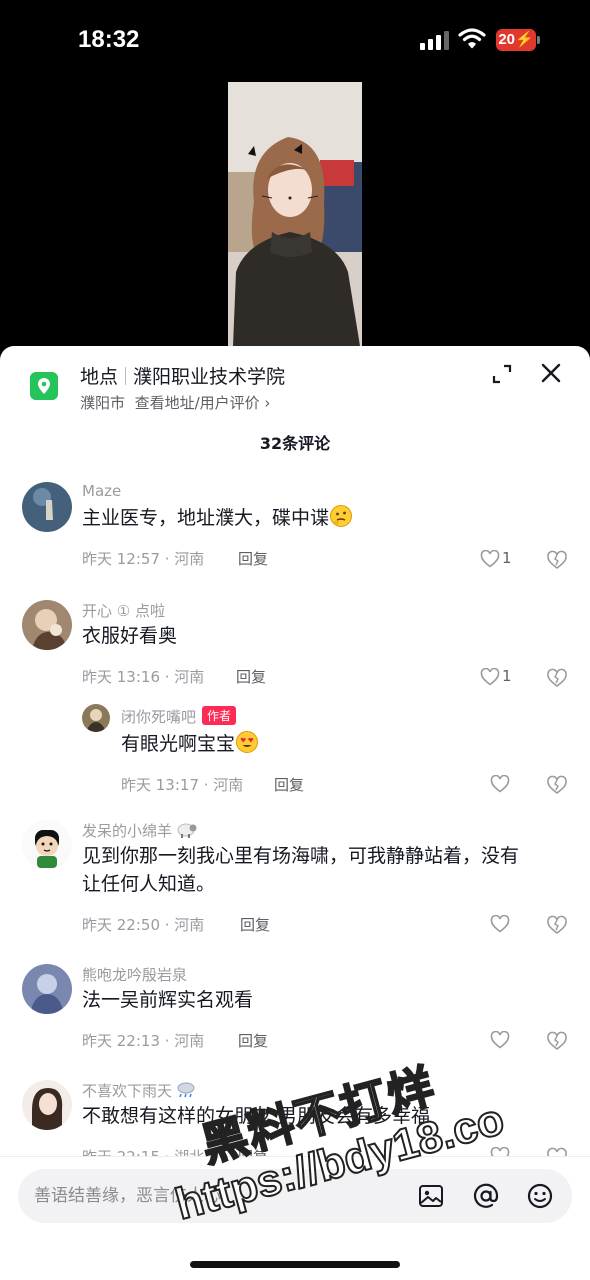  What do you see at coordinates (187, 830) in the screenshot?
I see `sheep-emoji-icon` at bounding box center [187, 830].